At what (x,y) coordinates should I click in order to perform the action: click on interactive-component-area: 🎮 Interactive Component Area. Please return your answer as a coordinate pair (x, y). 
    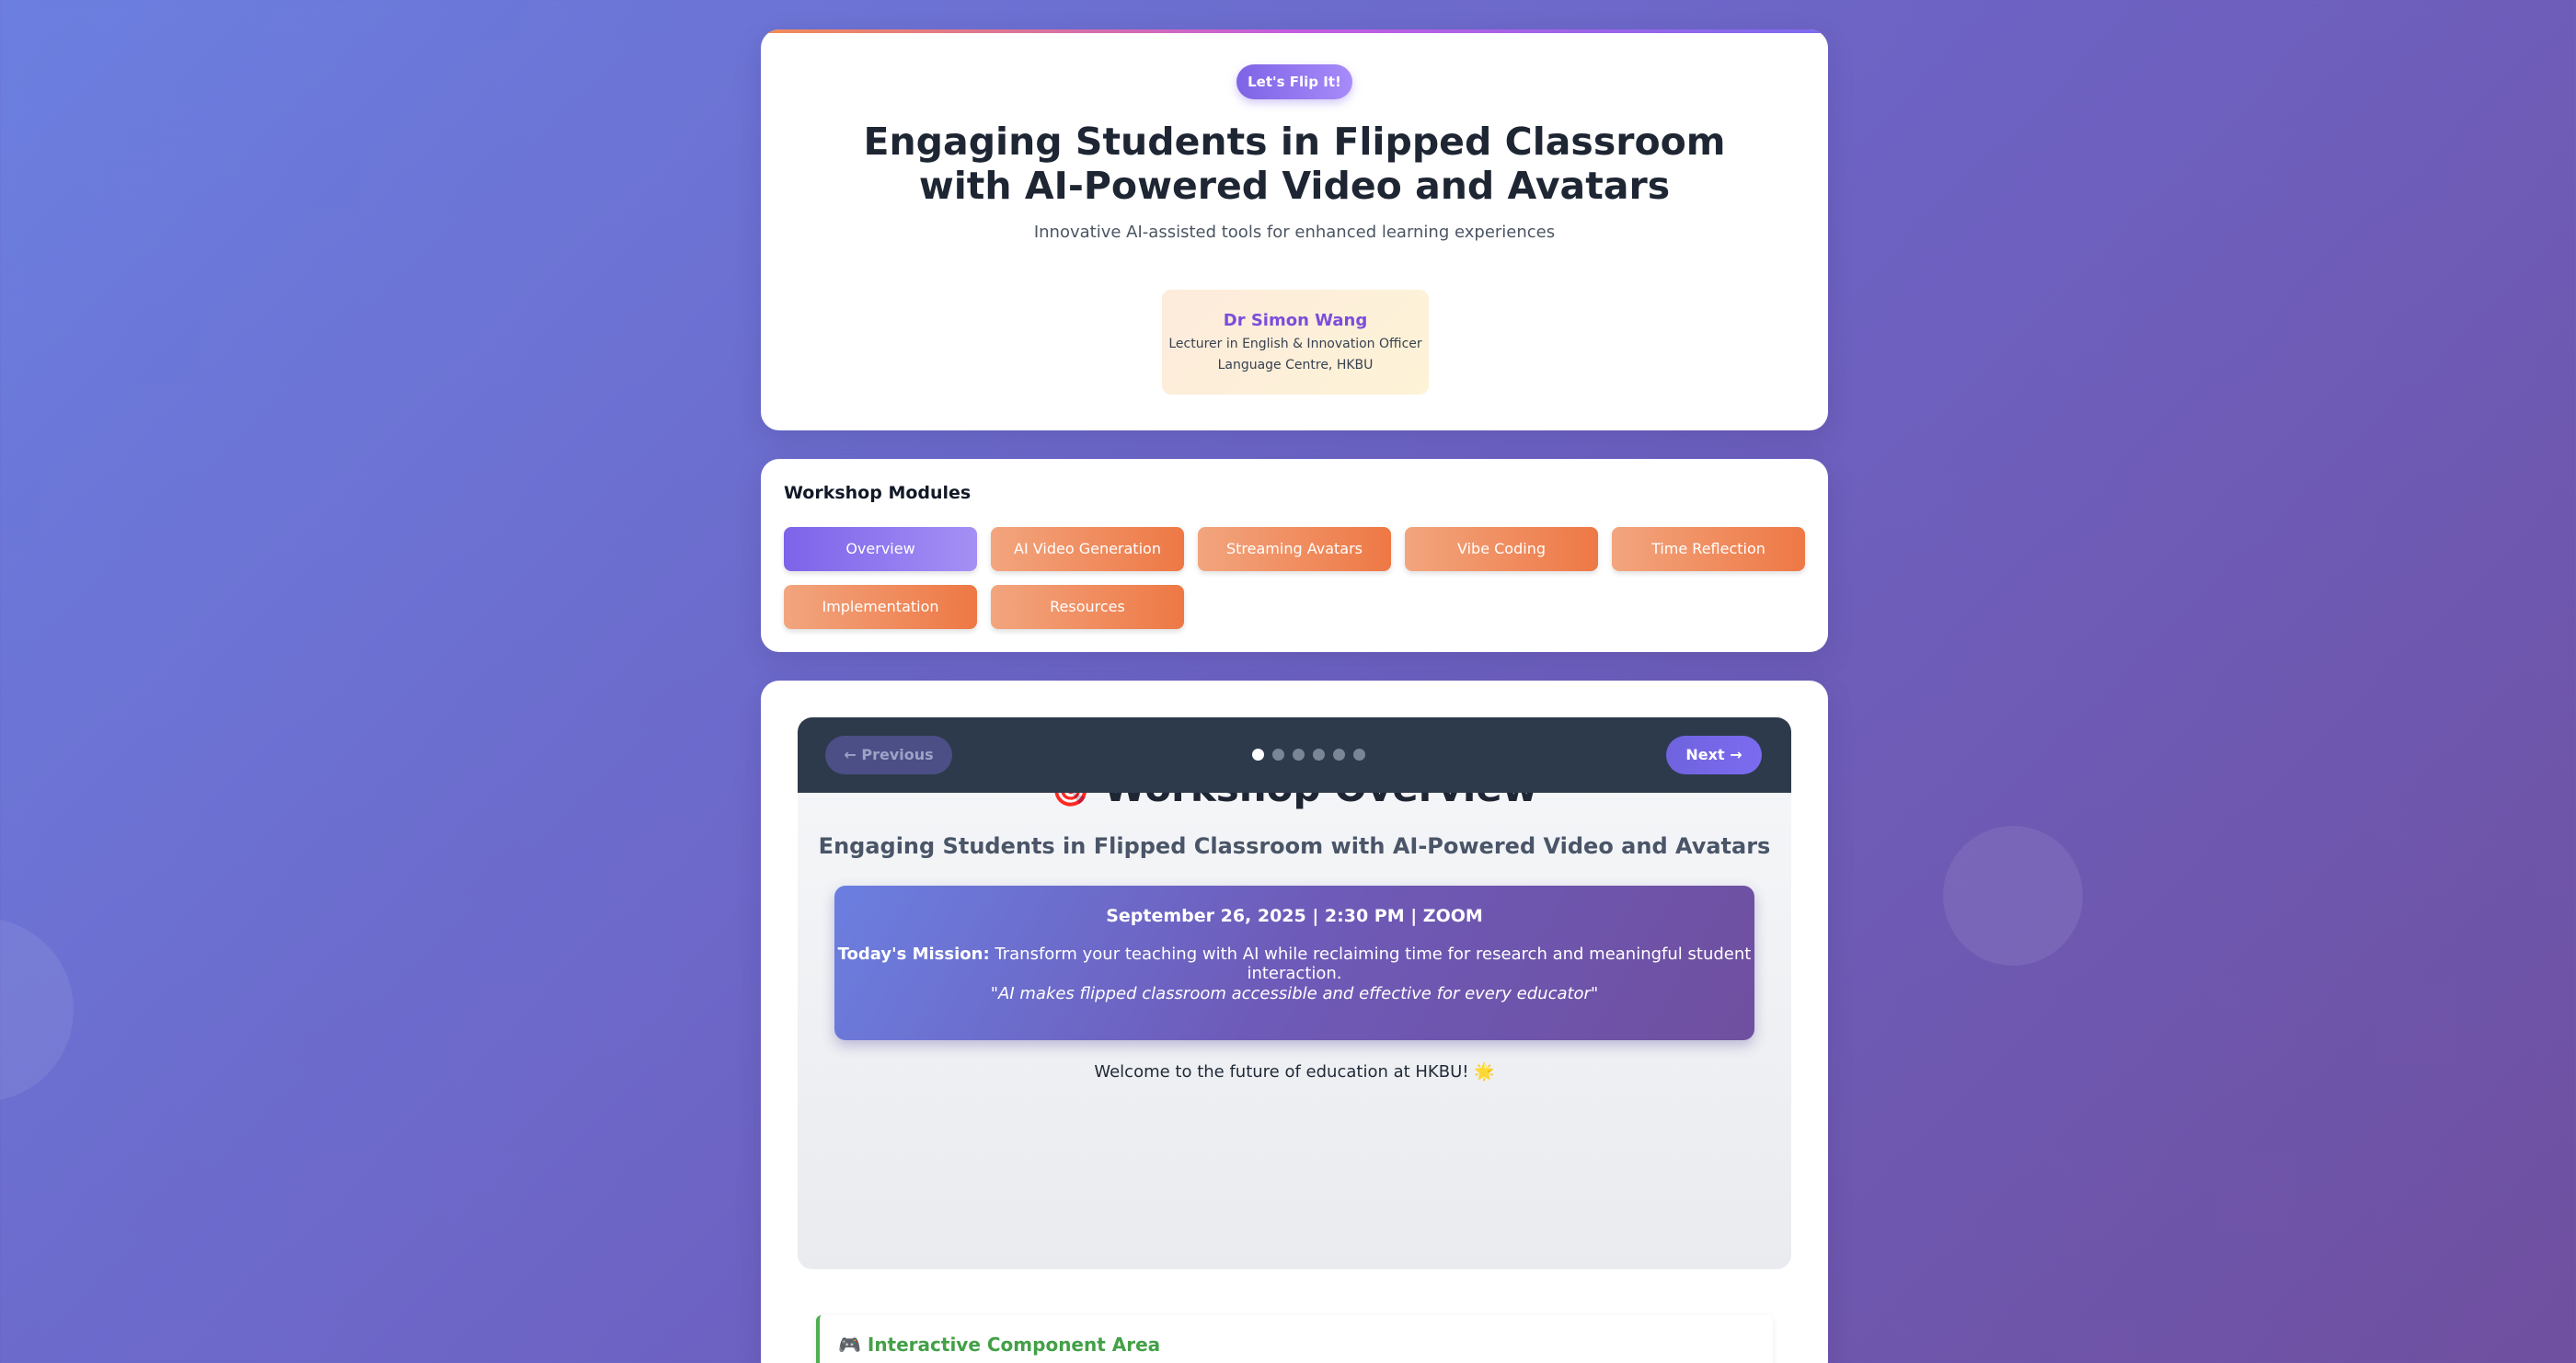
    Looking at the image, I should click on (1294, 1339).